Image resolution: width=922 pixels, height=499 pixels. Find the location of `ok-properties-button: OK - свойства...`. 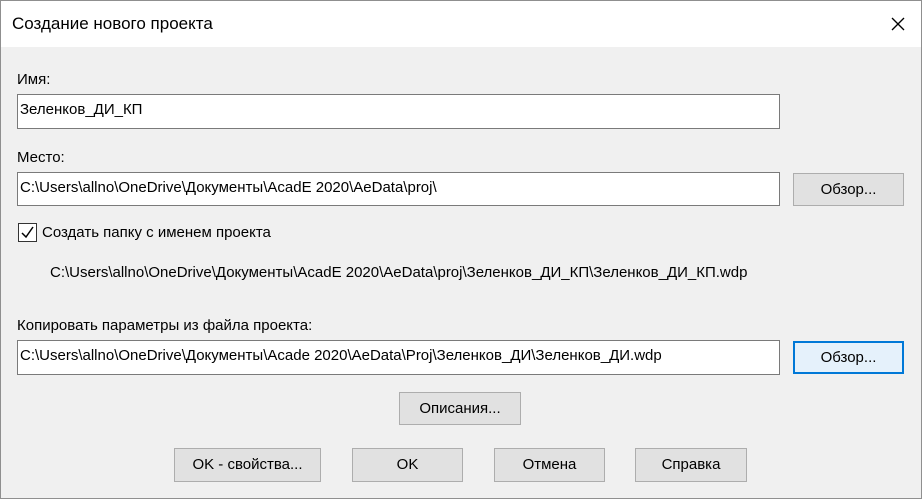

ok-properties-button: OK - свойства... is located at coordinates (247, 465).